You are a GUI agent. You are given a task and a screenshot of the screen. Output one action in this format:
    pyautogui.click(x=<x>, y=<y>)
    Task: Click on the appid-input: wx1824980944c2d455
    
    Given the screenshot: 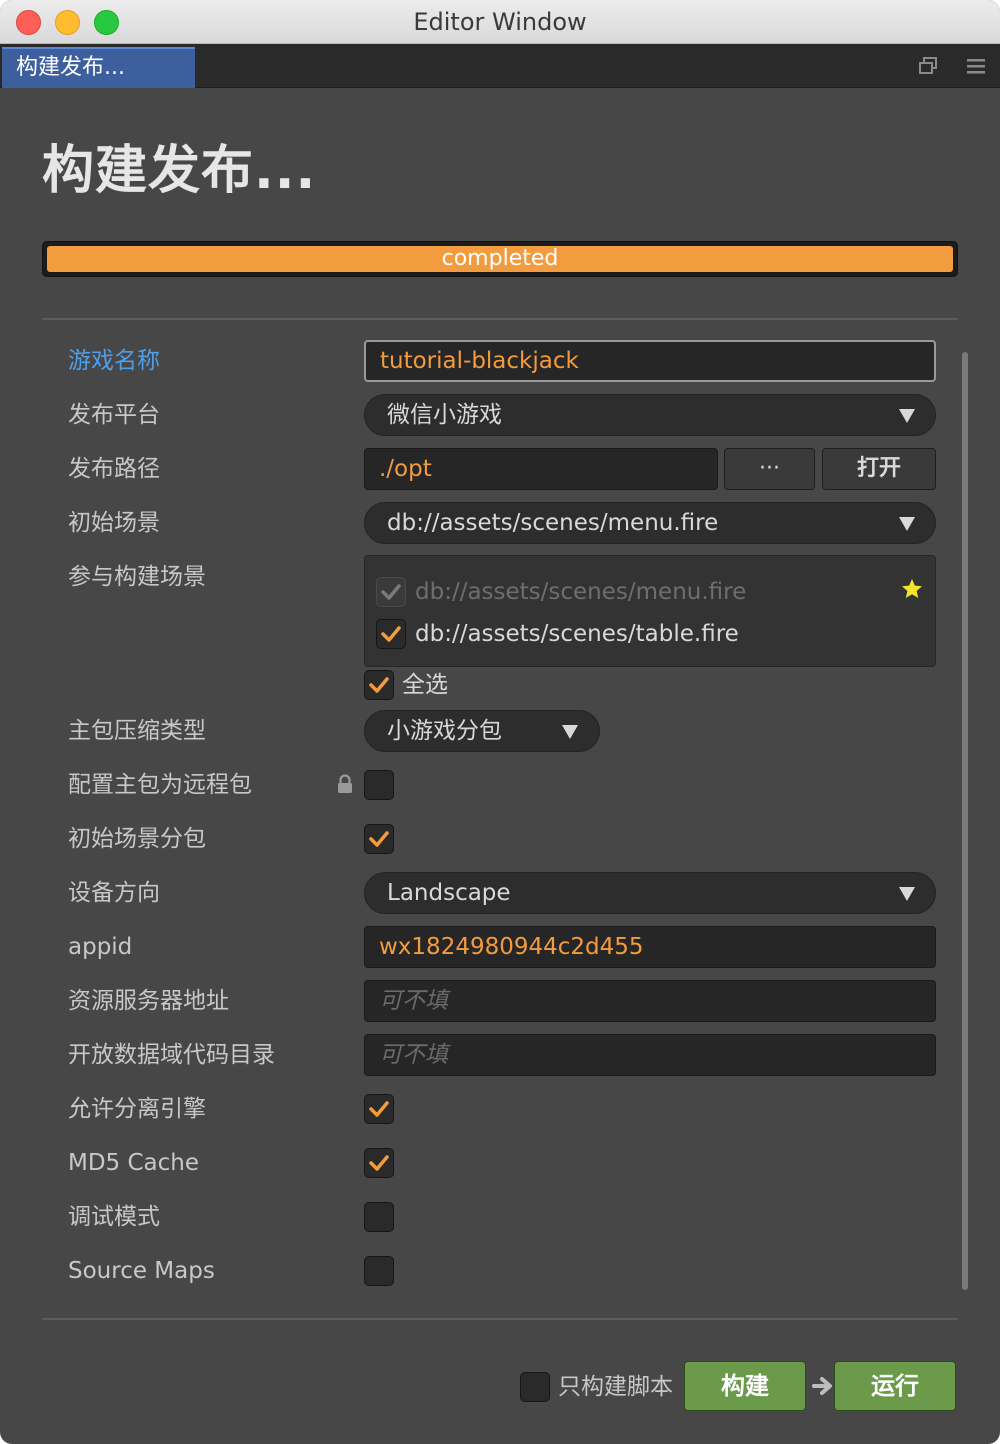 What is the action you would take?
    pyautogui.click(x=650, y=947)
    